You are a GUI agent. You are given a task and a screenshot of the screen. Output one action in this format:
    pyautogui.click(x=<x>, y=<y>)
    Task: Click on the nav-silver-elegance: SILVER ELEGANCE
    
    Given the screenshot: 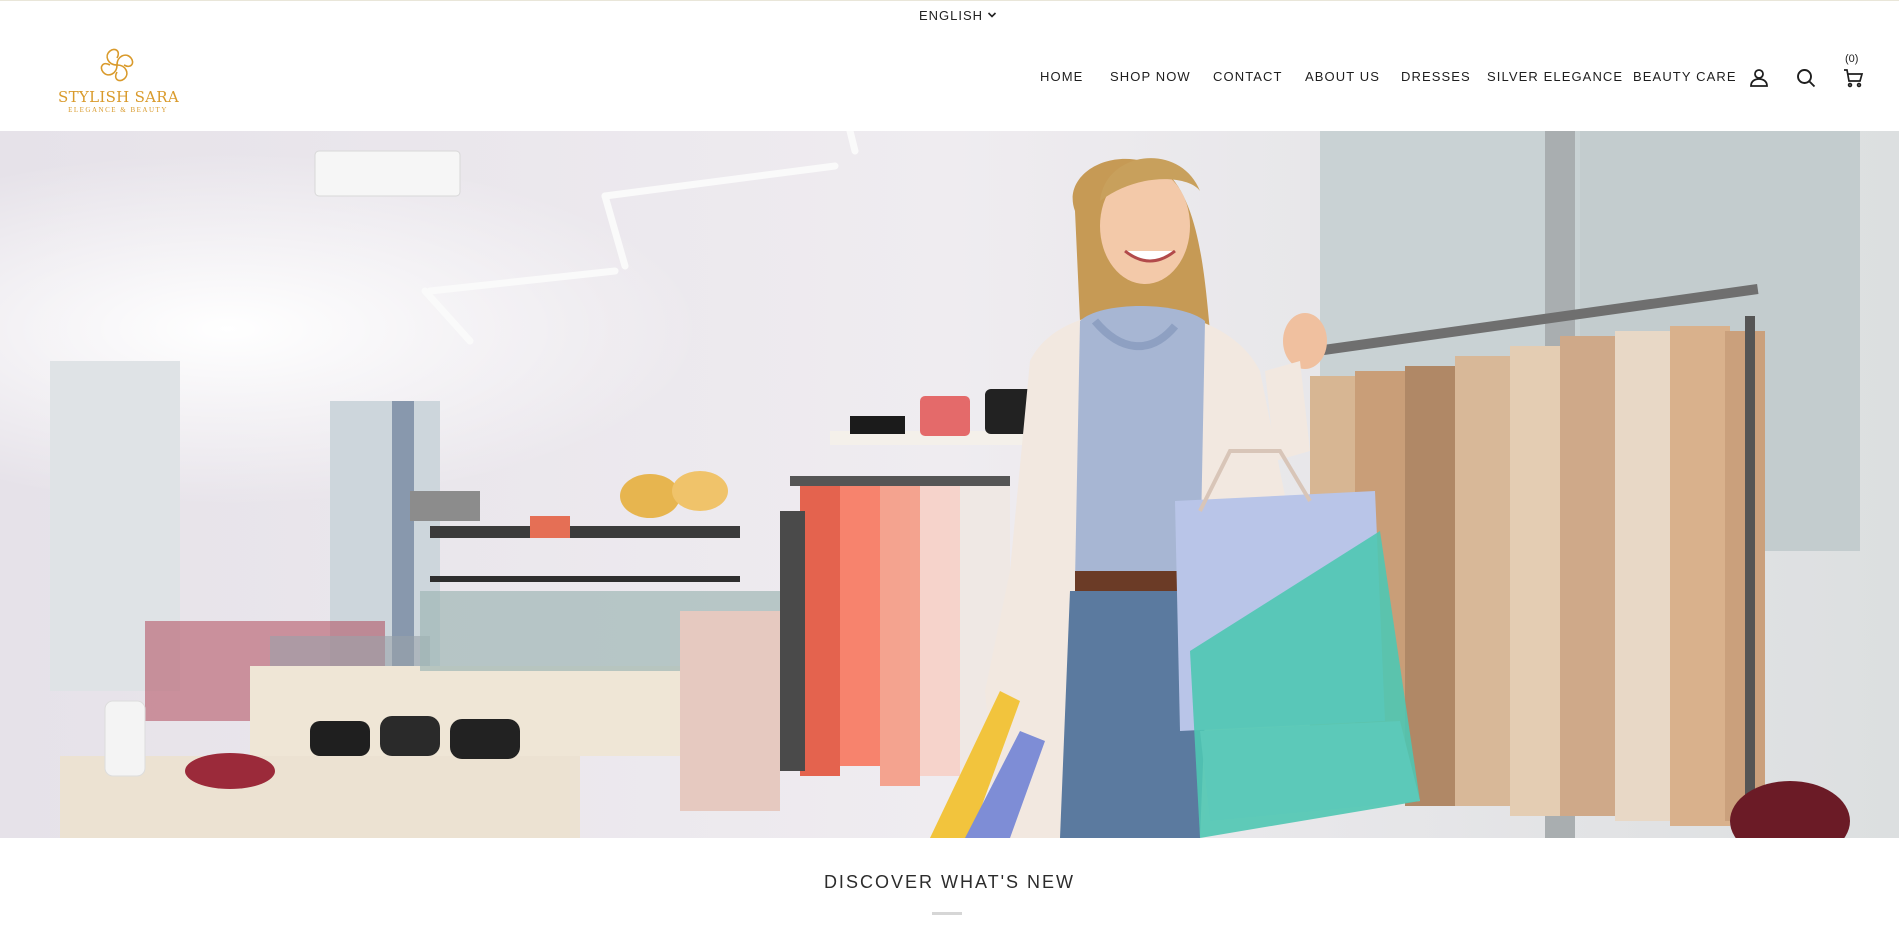 What is the action you would take?
    pyautogui.click(x=1555, y=76)
    